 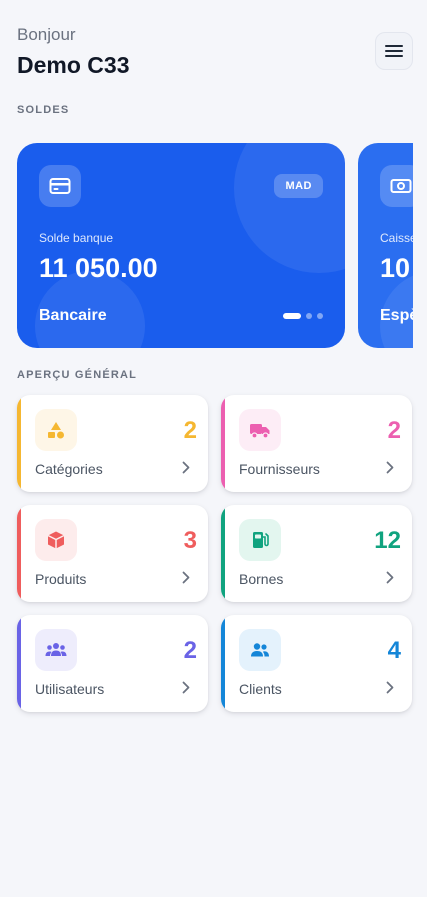 What do you see at coordinates (394, 650) in the screenshot?
I see `stat-count: 4` at bounding box center [394, 650].